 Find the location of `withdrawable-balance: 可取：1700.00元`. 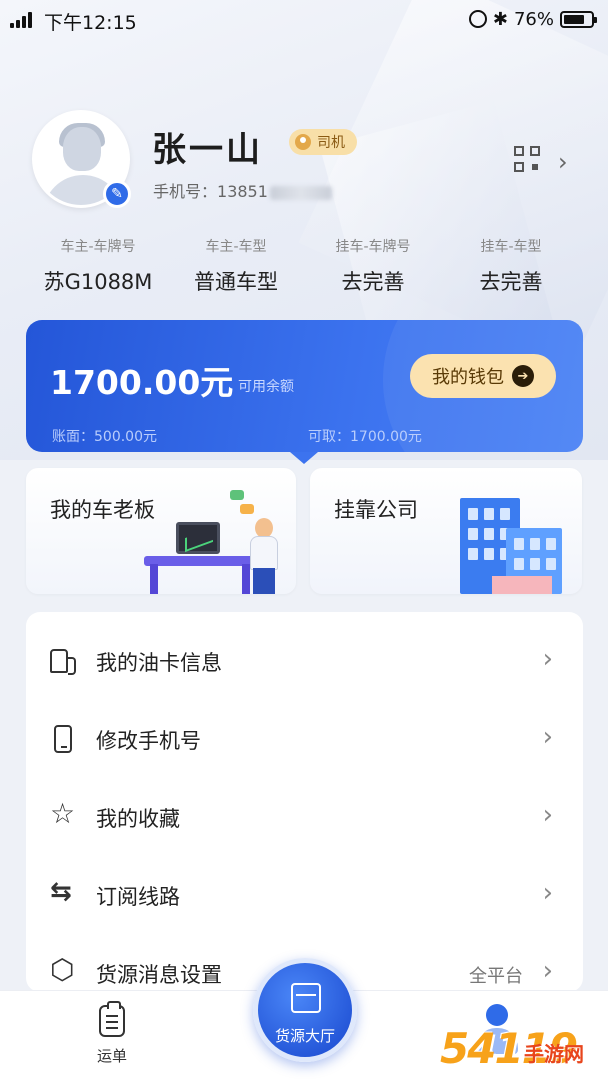

withdrawable-balance: 可取：1700.00元 is located at coordinates (365, 437).